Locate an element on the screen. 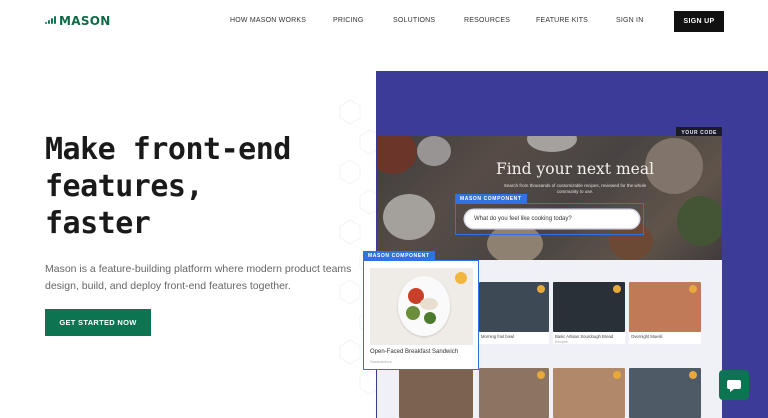 Image resolution: width=768 pixels, height=418 pixels. nav-sign-in: SIGN IN is located at coordinates (629, 20).